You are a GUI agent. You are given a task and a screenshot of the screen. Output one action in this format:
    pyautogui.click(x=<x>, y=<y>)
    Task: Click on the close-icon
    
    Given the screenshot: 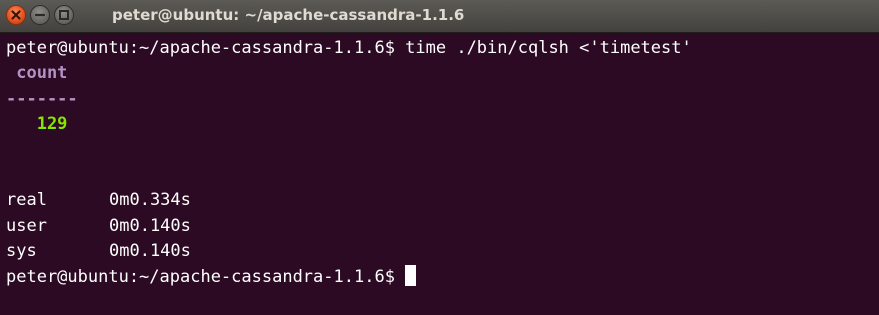 What is the action you would take?
    pyautogui.click(x=16, y=15)
    